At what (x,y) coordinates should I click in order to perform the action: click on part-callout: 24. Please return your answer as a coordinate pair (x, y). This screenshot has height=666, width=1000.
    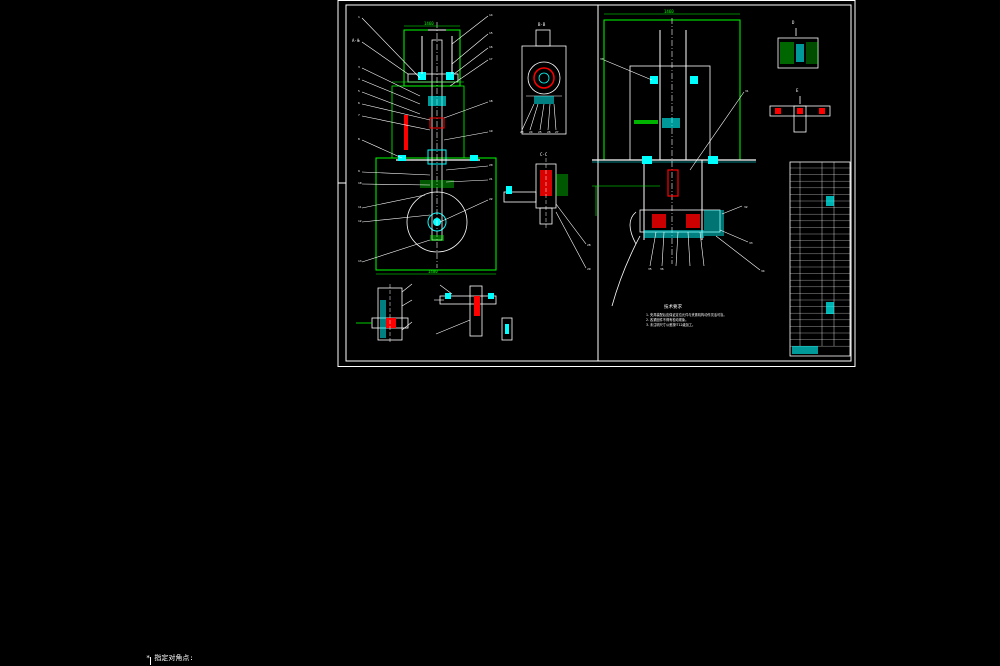
    Looking at the image, I should click on (531, 132).